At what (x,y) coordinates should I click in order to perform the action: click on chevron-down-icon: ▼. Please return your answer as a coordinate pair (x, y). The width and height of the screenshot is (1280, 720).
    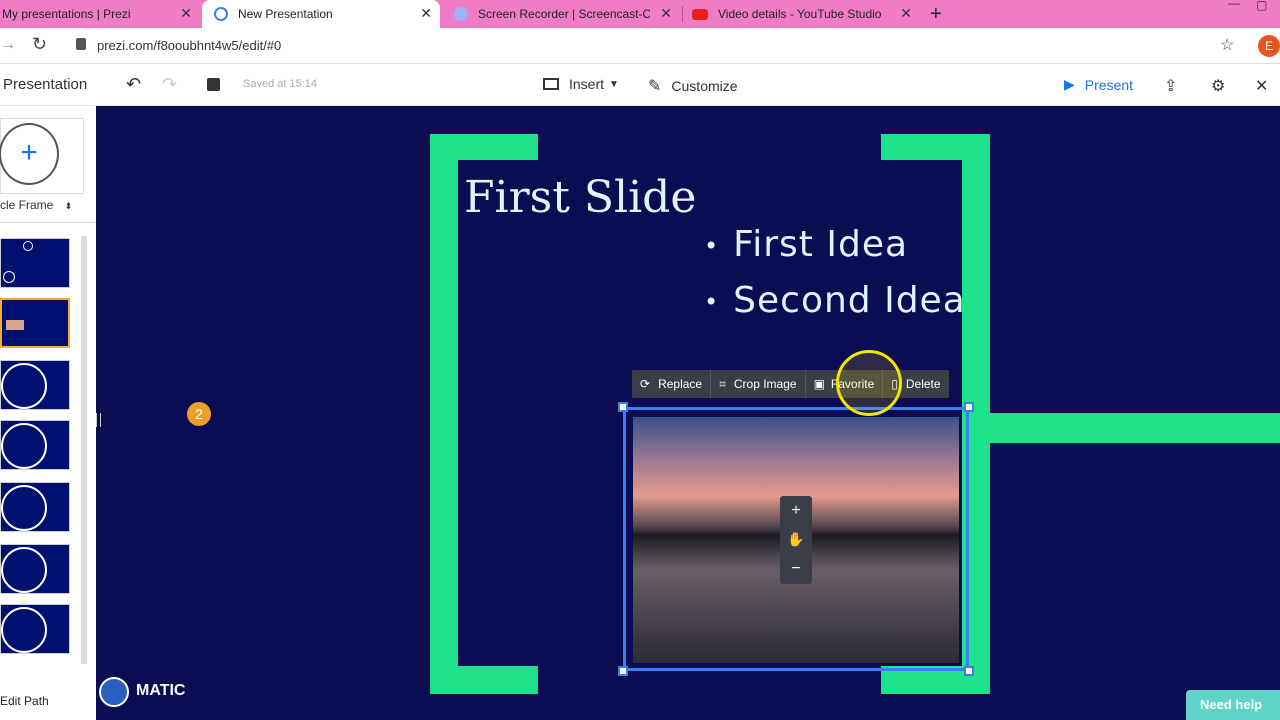
    Looking at the image, I should click on (614, 84).